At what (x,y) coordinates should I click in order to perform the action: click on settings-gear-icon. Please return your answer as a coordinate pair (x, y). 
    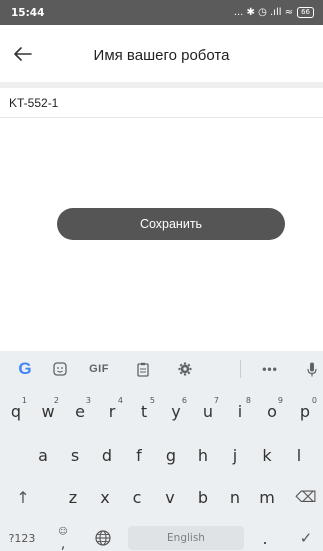
    Looking at the image, I should click on (185, 369).